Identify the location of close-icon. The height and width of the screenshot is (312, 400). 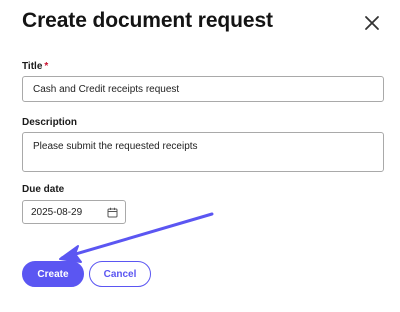
(372, 23).